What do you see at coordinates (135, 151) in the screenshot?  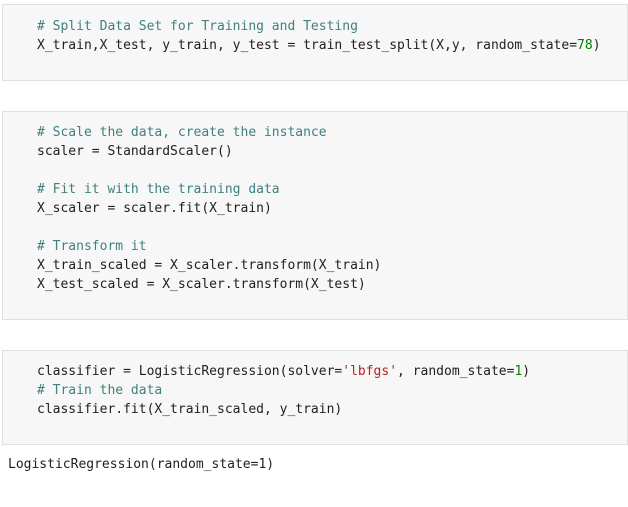 I see `code-line: scaler = StandardScaler()` at bounding box center [135, 151].